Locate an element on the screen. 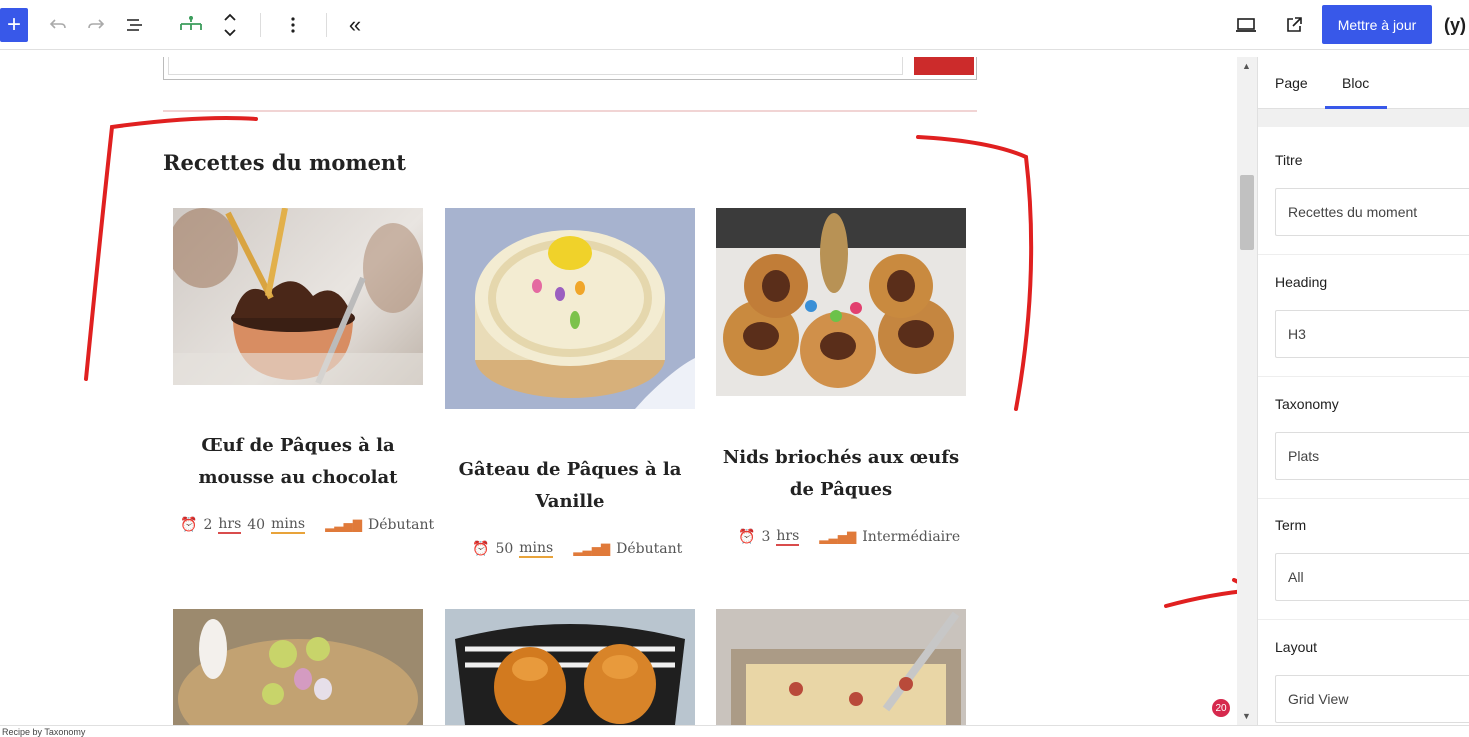 This screenshot has width=1469, height=737. add-block-button: + is located at coordinates (14, 25).